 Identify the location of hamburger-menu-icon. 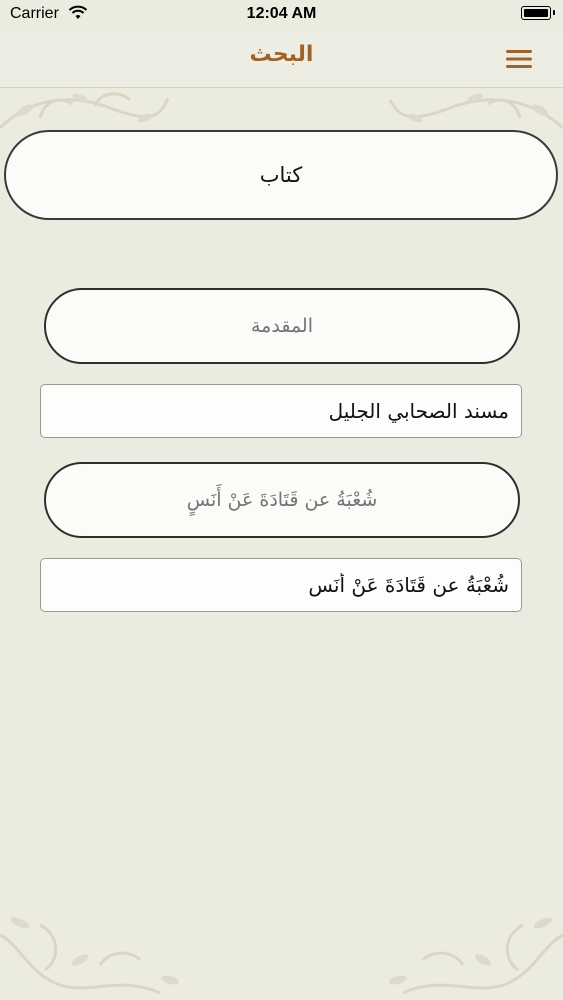
(519, 59).